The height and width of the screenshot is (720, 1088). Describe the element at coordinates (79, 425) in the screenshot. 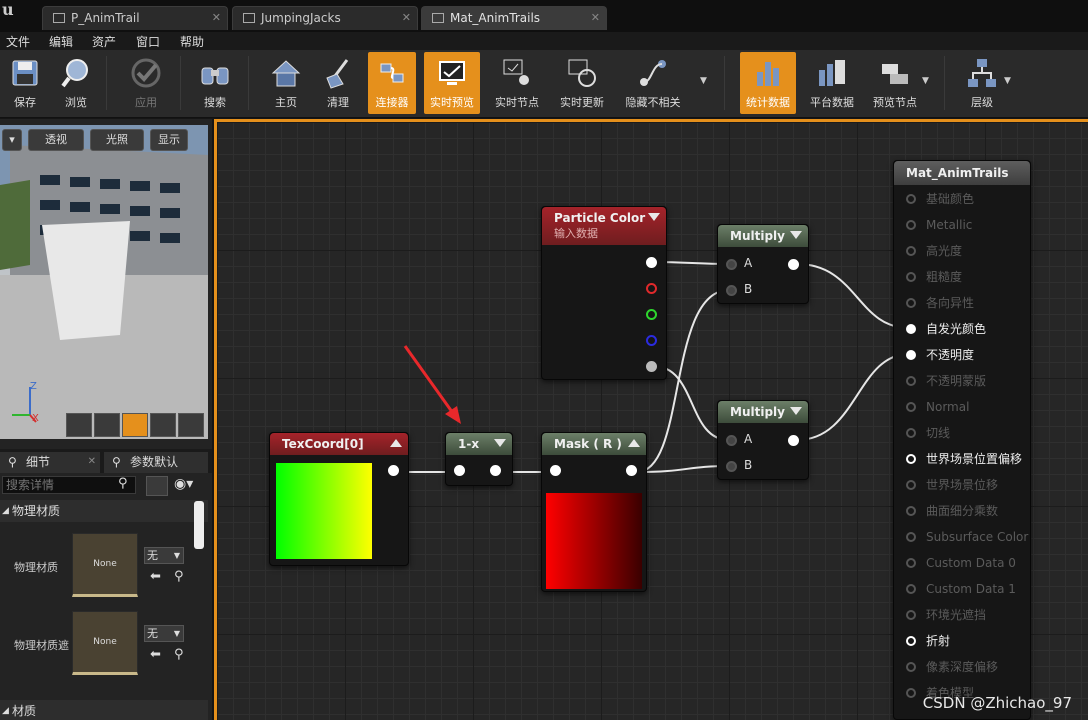

I see `cylinder-shape-button` at that location.